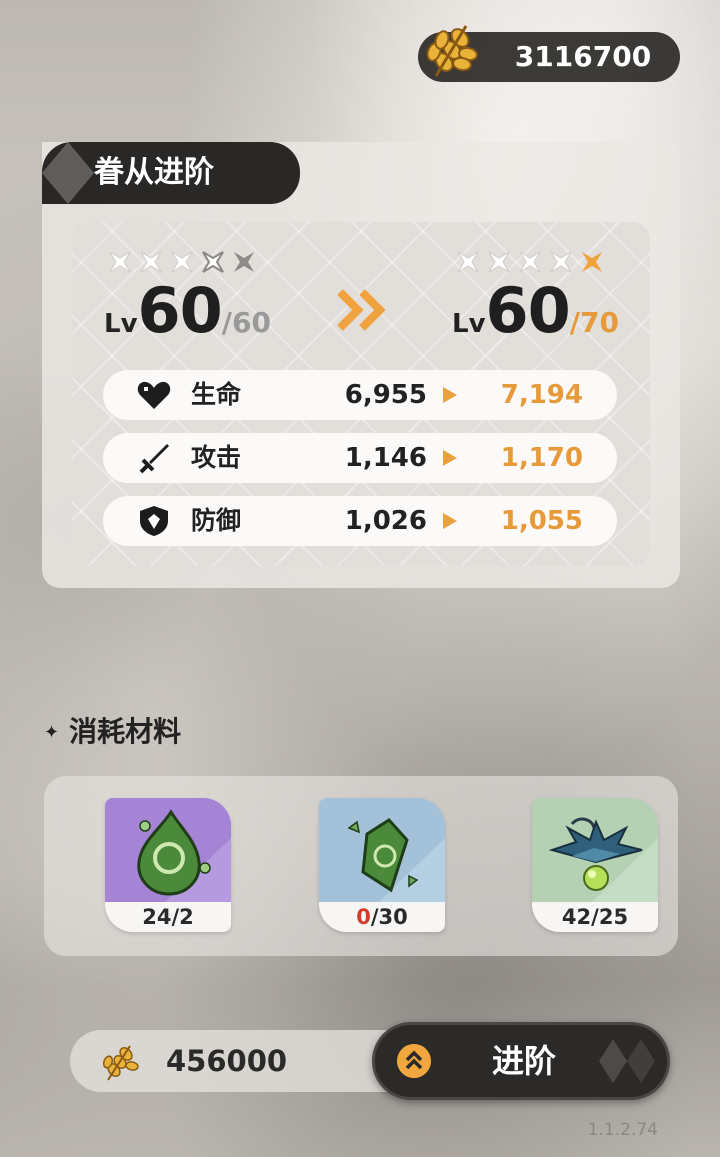 The width and height of the screenshot is (720, 1157). Describe the element at coordinates (622, 1130) in the screenshot. I see `version-label: 1.1.2.74` at that location.